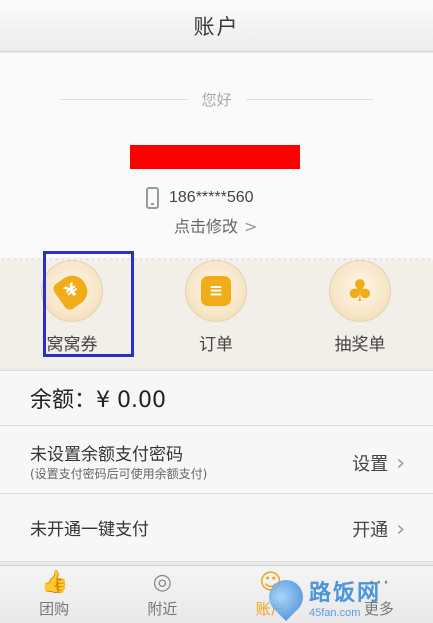 The image size is (433, 623). I want to click on order-glyph: ≡, so click(216, 291).